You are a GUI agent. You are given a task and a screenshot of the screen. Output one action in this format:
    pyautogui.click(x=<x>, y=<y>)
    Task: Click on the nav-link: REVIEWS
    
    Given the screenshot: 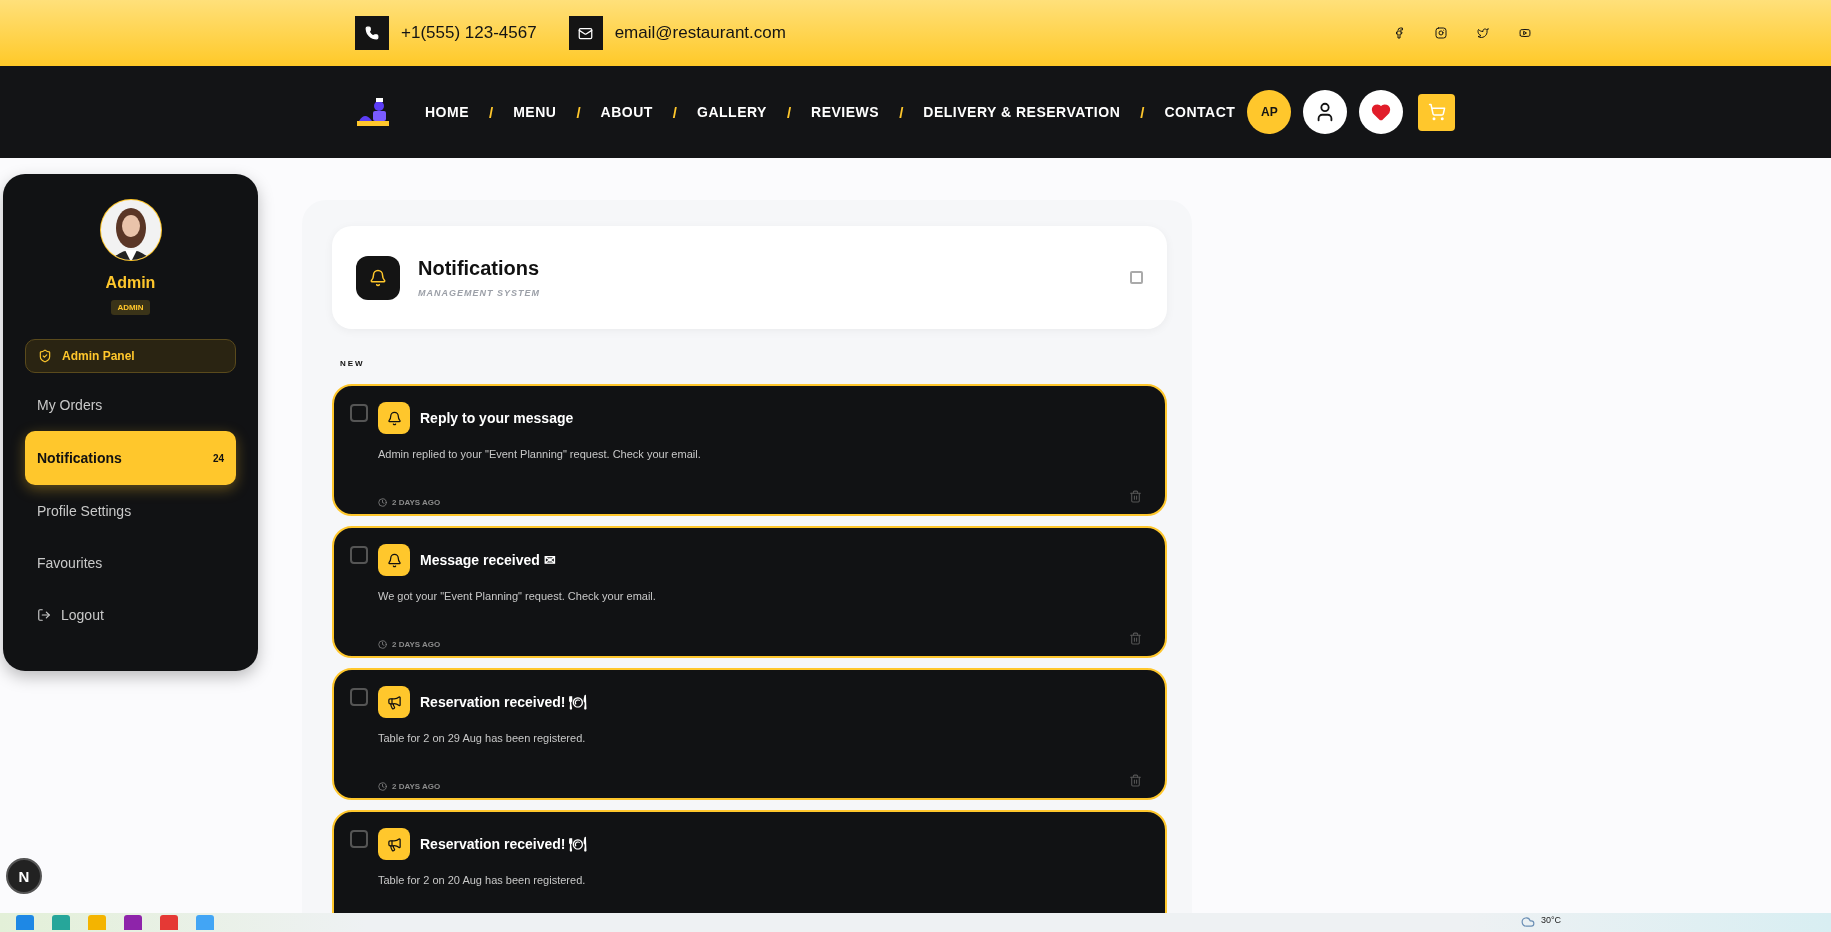 What is the action you would take?
    pyautogui.click(x=845, y=112)
    